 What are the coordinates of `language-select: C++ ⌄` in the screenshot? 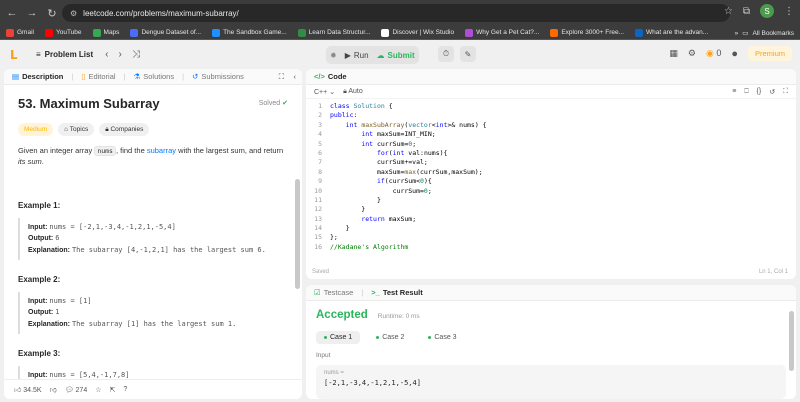 It's located at (324, 92).